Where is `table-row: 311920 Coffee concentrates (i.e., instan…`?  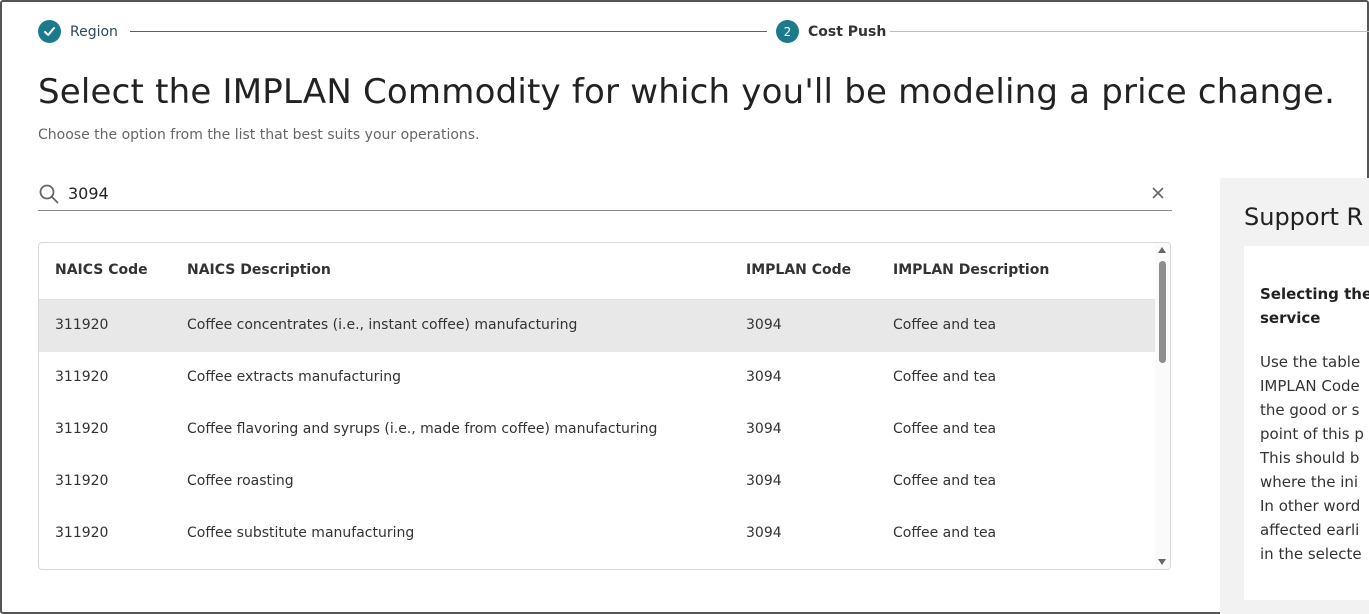
table-row: 311920 Coffee concentrates (i.e., instan… is located at coordinates (598, 326).